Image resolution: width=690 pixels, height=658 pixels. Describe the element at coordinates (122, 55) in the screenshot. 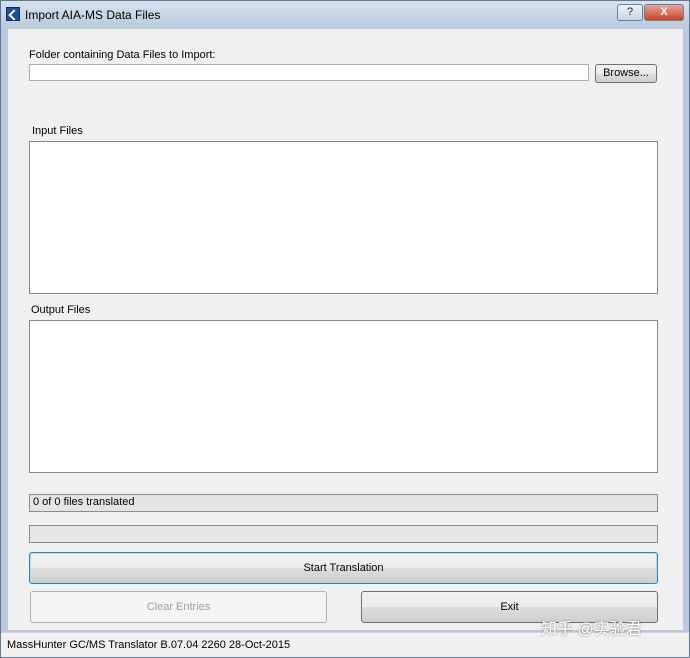

I see `folder-label: Folder containing Data Files to Import:` at that location.